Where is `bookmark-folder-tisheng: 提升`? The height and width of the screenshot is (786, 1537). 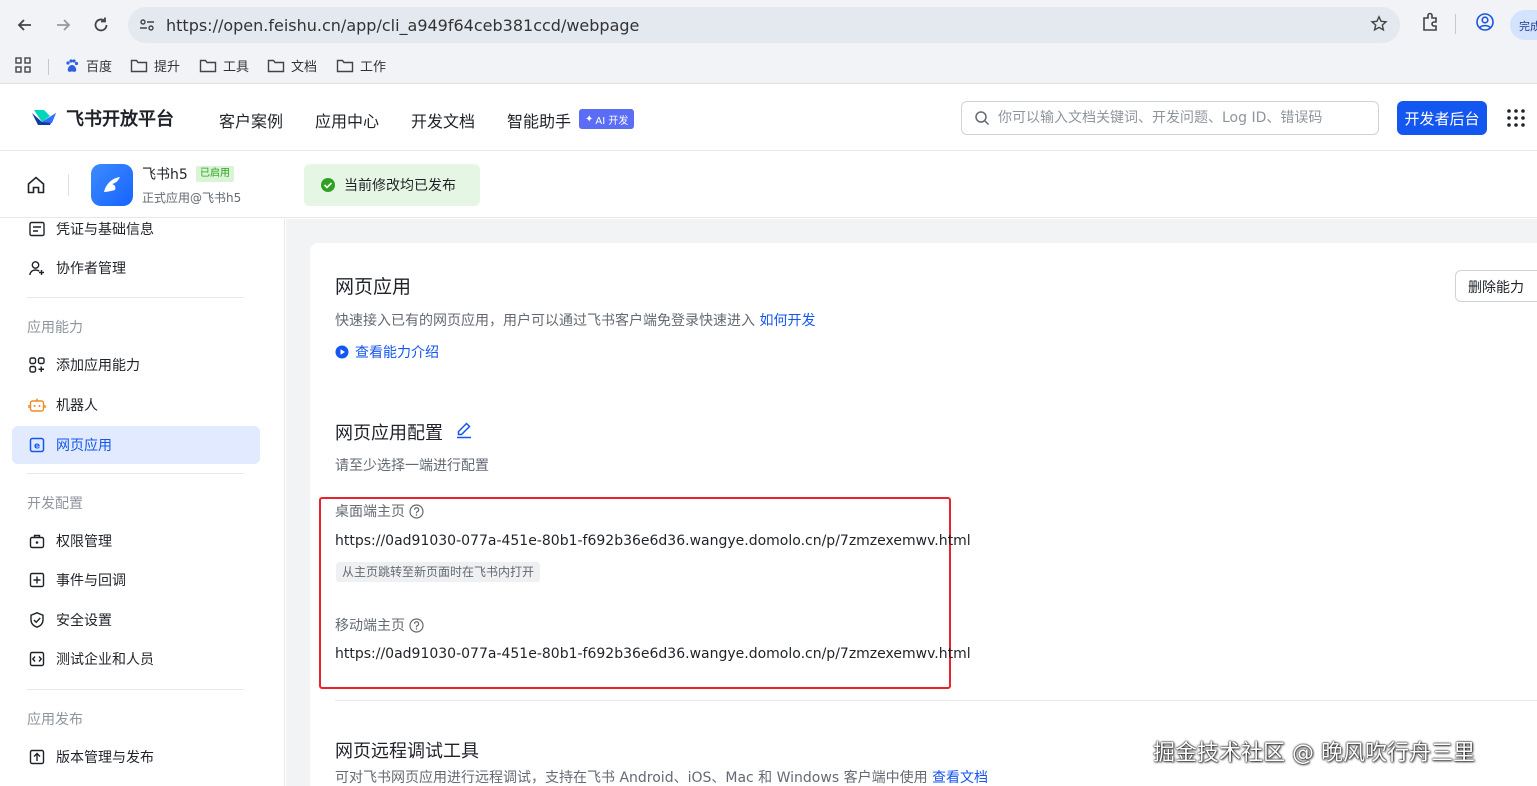 bookmark-folder-tisheng: 提升 is located at coordinates (155, 65).